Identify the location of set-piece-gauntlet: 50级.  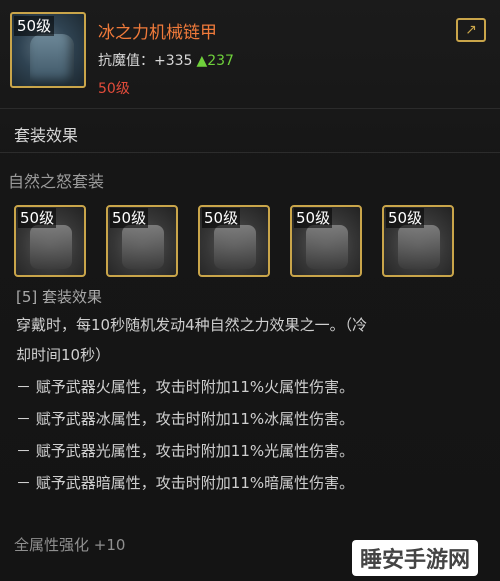
(234, 241).